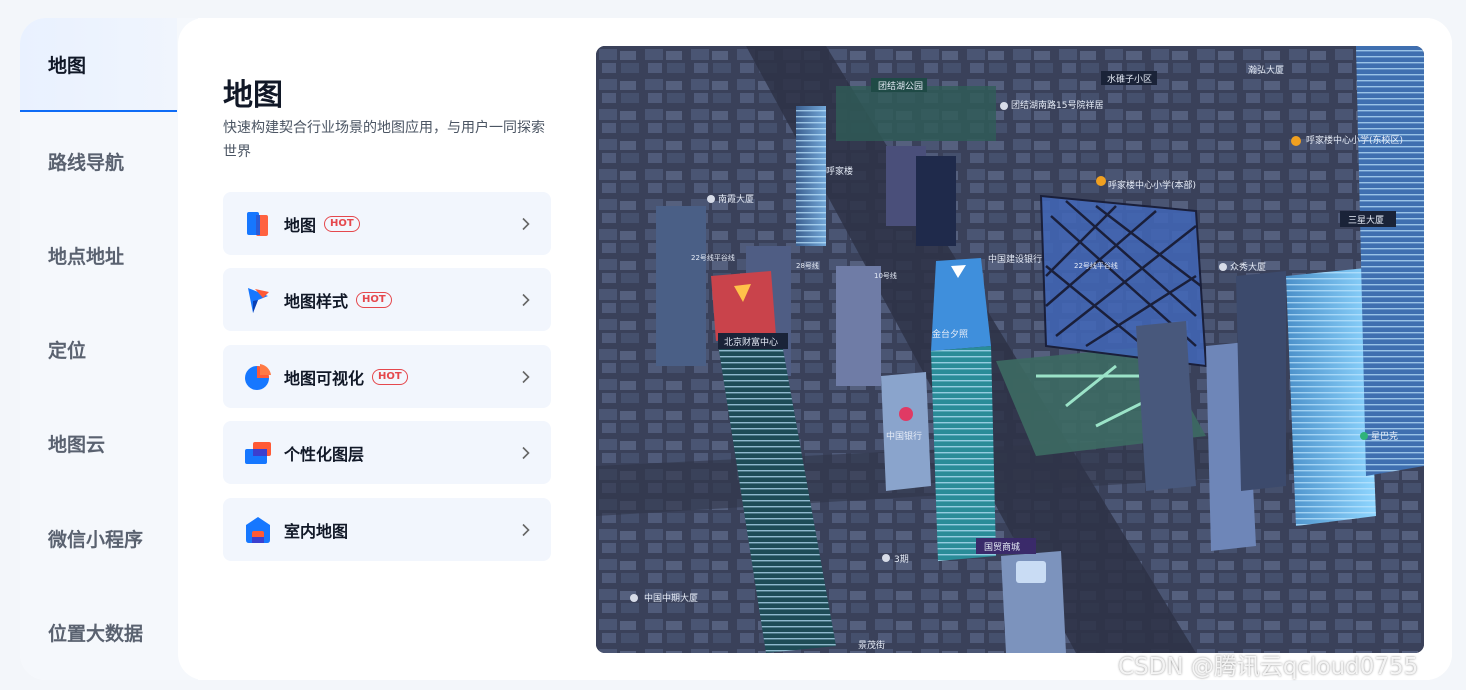 The width and height of the screenshot is (1466, 690). What do you see at coordinates (324, 454) in the screenshot?
I see `product-label: 个性化图层` at bounding box center [324, 454].